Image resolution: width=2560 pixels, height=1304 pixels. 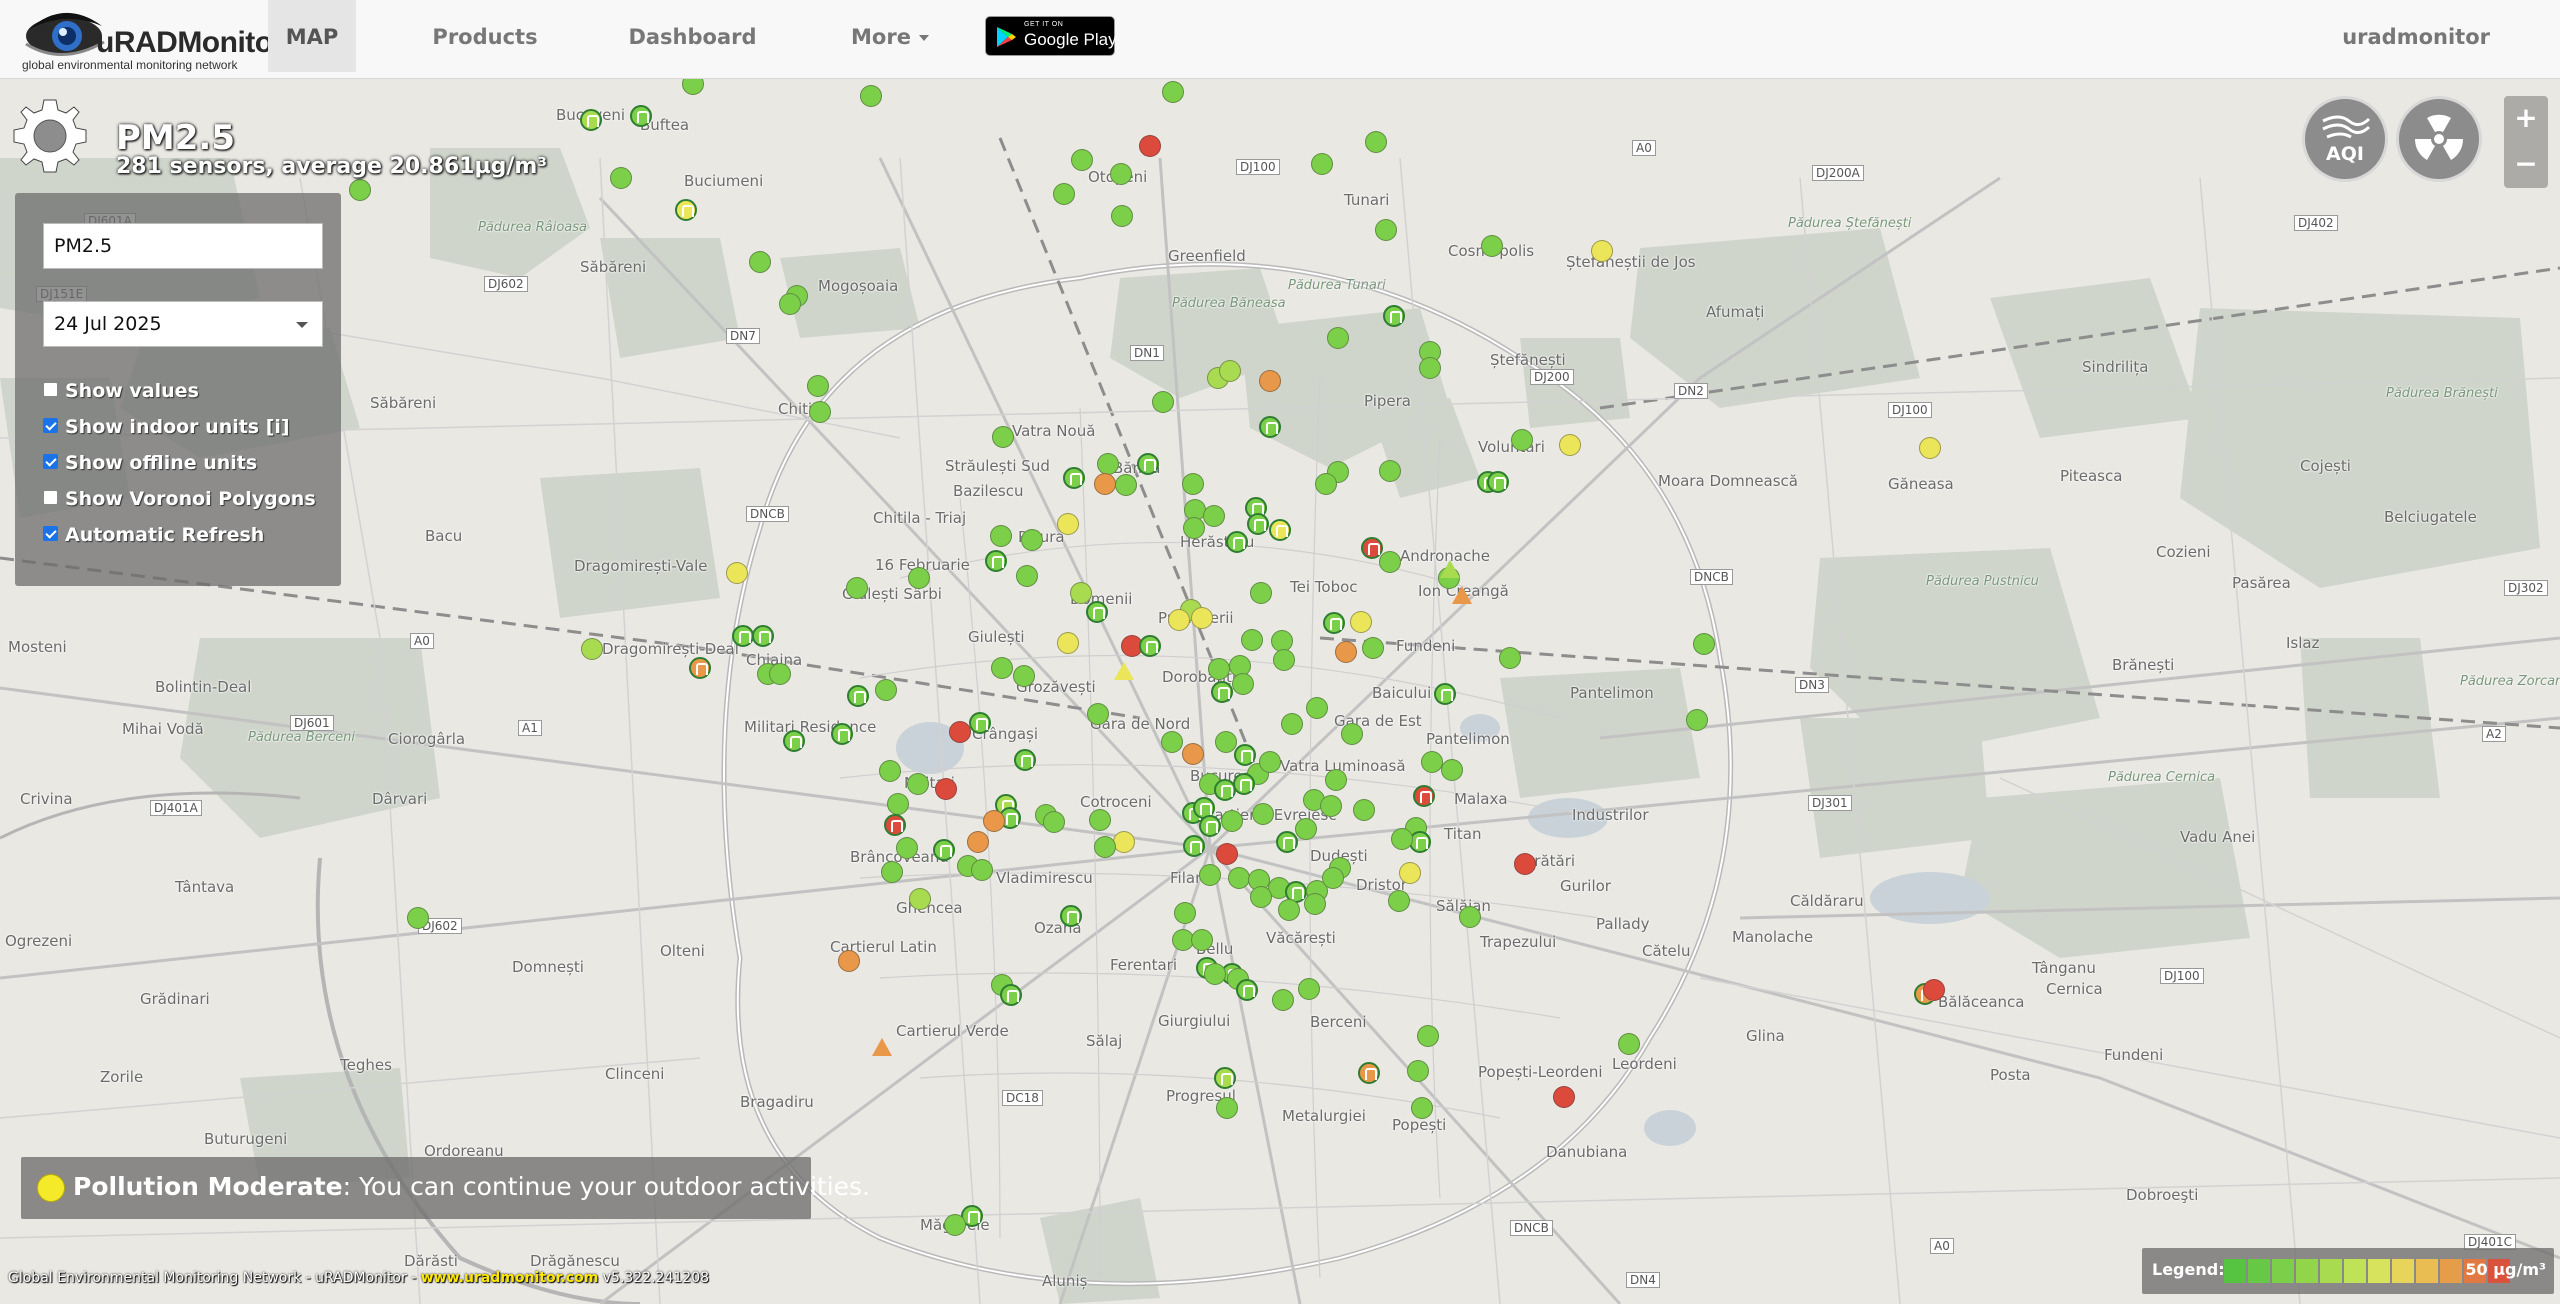 I want to click on automatic-refresh-checkbox, so click(x=50, y=533).